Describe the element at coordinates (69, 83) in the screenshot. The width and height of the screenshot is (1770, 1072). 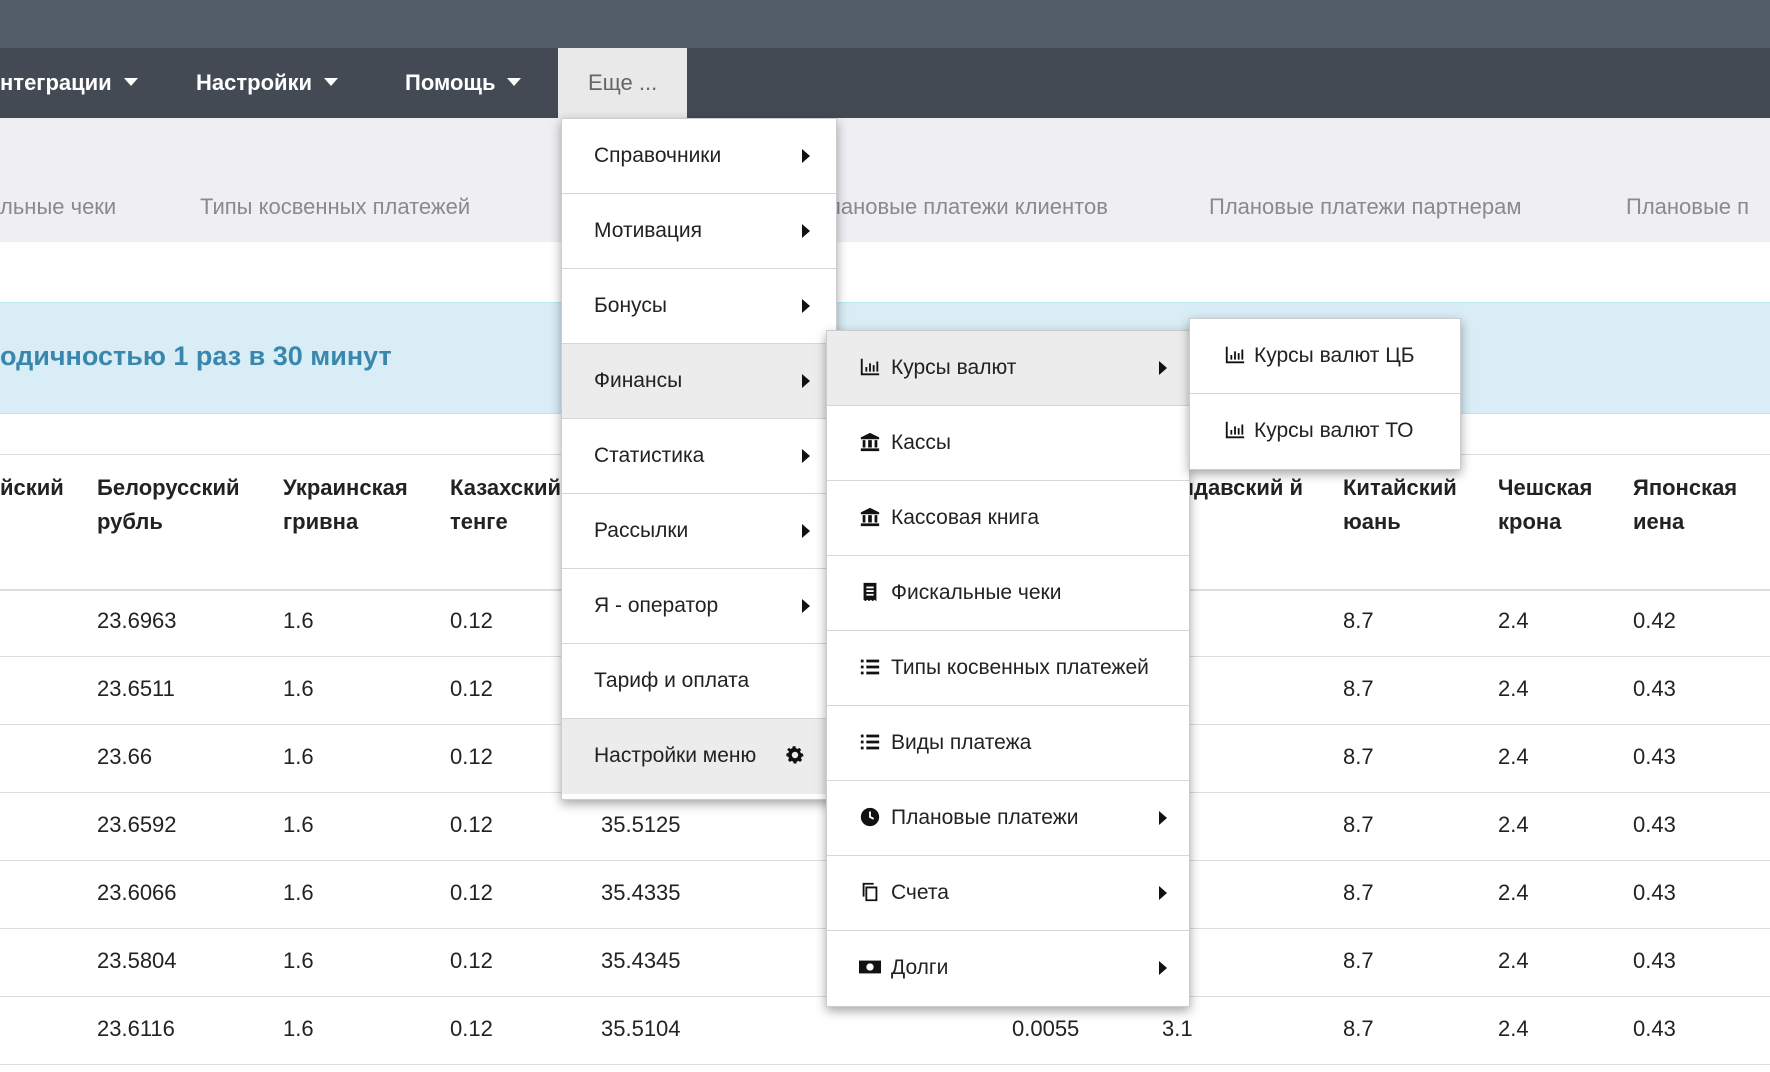
I see `nav-item-integrations: нтеграции` at that location.